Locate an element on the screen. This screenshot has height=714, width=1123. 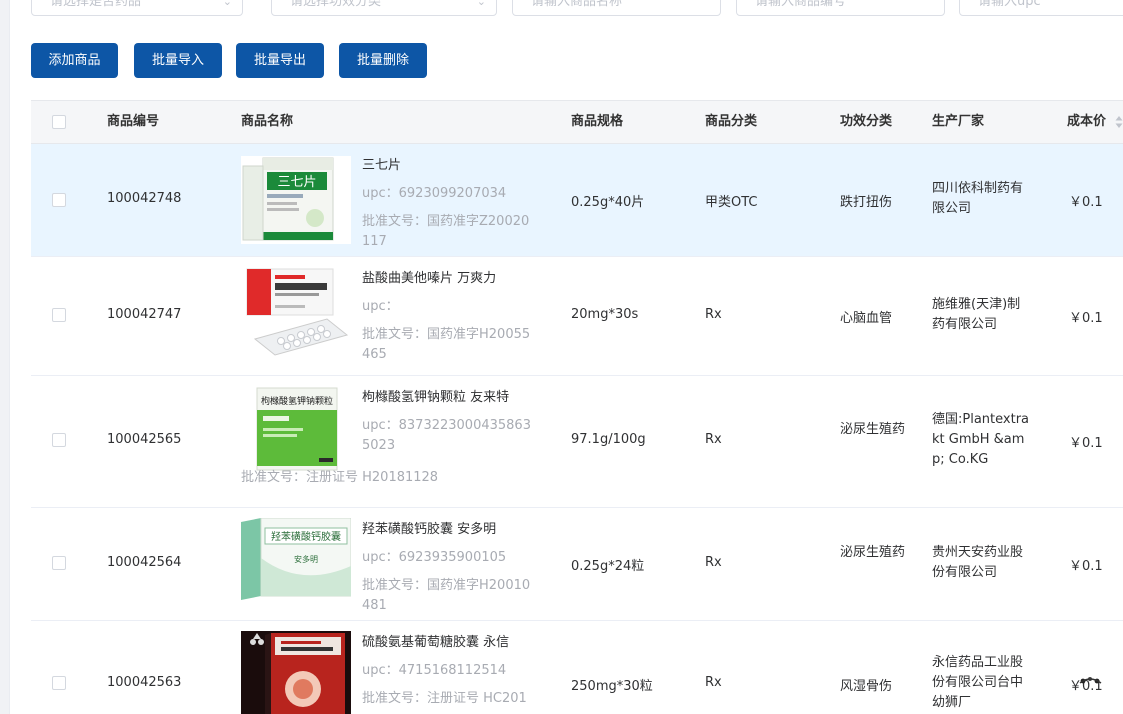
batch-export-button: 批量导出 is located at coordinates (280, 60).